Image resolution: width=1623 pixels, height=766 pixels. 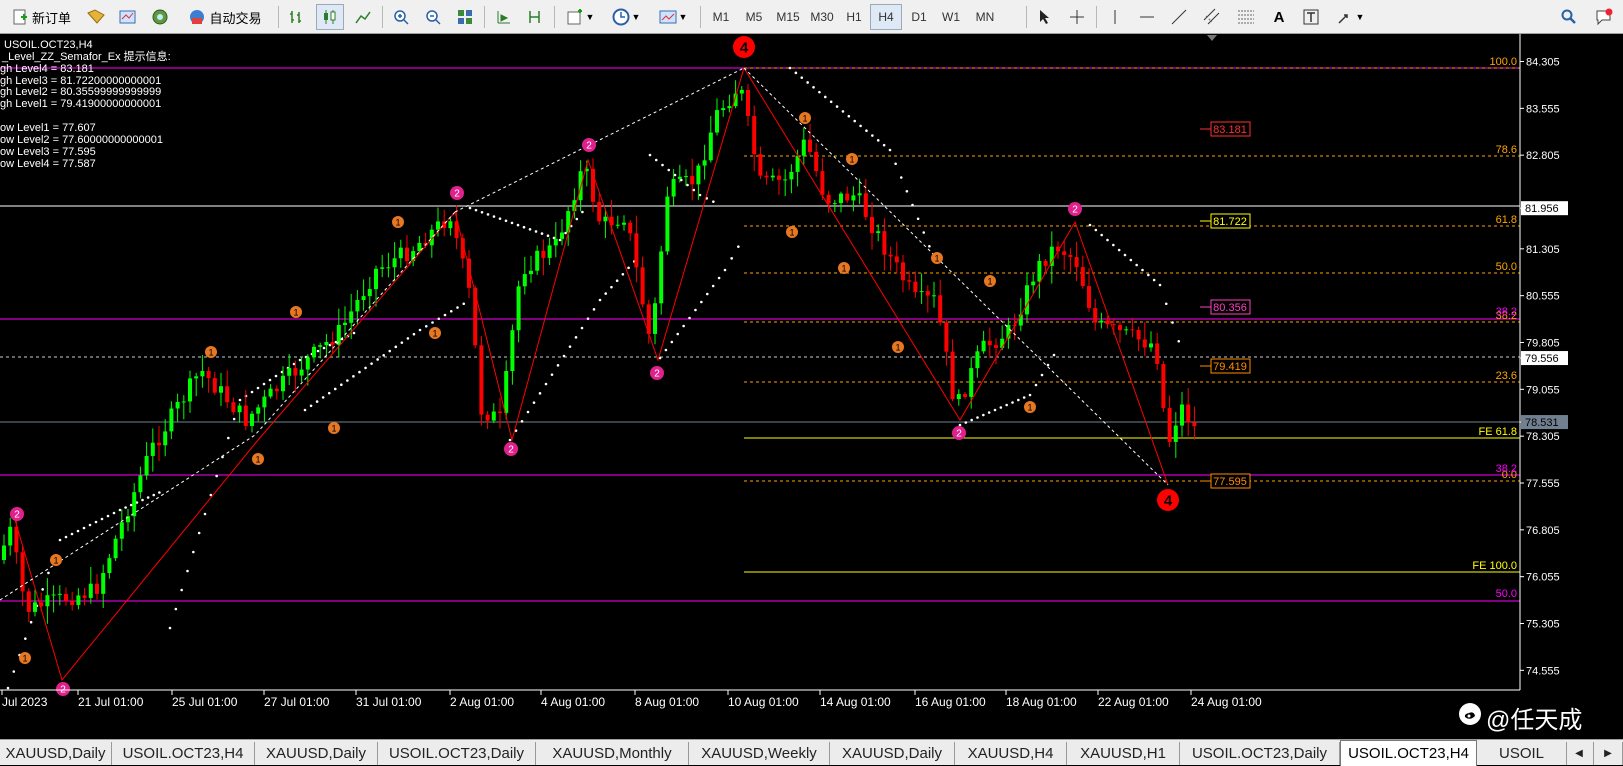 I want to click on chart-tab: XAUUSD,Monthly, so click(x=612, y=753).